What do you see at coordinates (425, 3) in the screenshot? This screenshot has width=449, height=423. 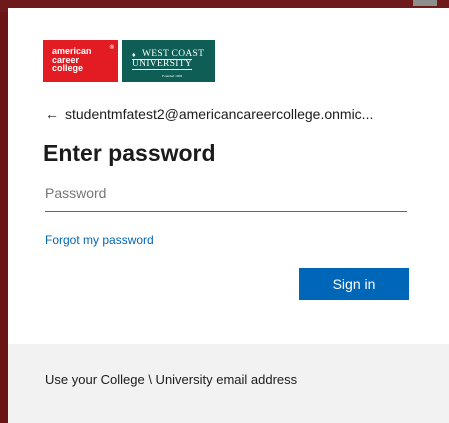 I see `backdrop-corner` at bounding box center [425, 3].